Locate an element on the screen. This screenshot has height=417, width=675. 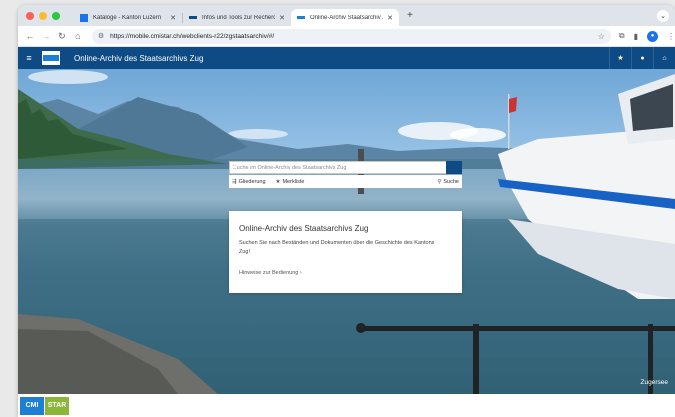
favorites-star-icon: ★ is located at coordinates (620, 58).